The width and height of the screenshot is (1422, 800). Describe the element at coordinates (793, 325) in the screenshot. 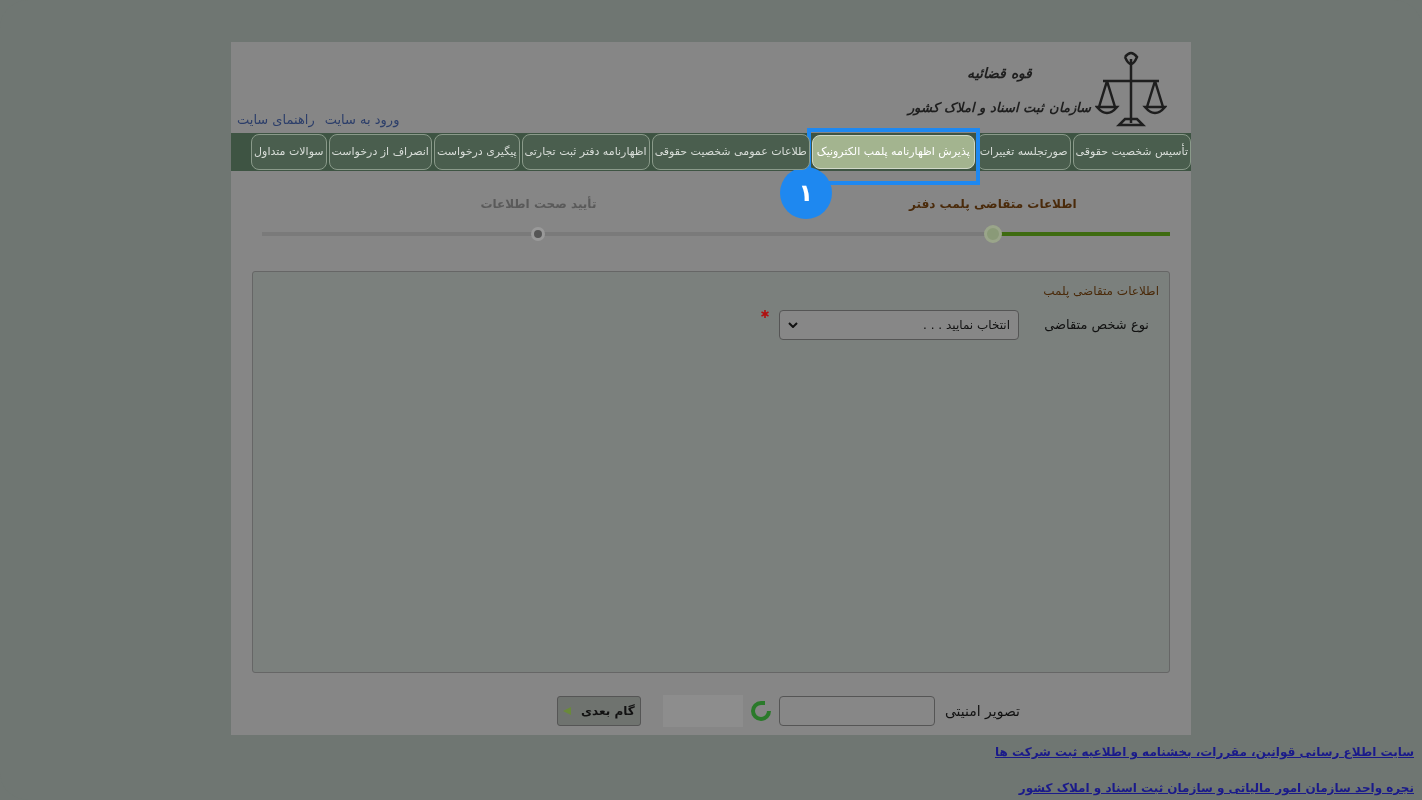

I see `chevron-down-icon` at that location.